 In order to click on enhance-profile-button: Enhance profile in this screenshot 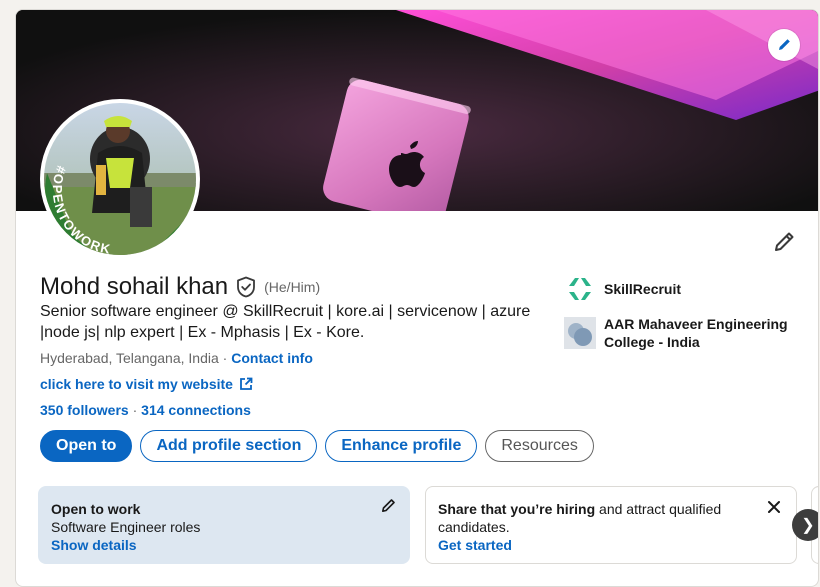, I will do `click(401, 446)`.